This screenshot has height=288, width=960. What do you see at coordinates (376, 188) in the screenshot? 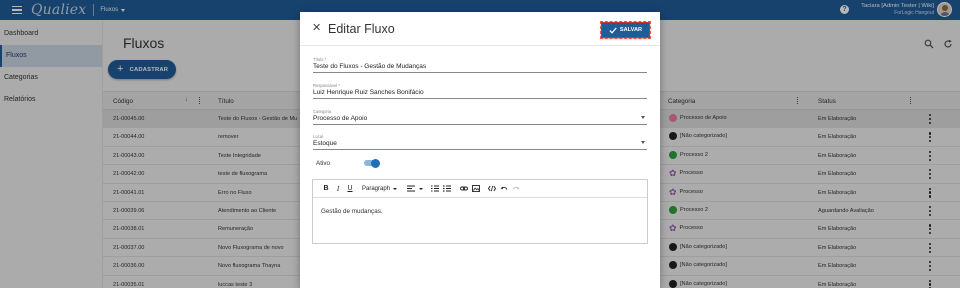
I see `paragraph-style-label: Paragraph` at bounding box center [376, 188].